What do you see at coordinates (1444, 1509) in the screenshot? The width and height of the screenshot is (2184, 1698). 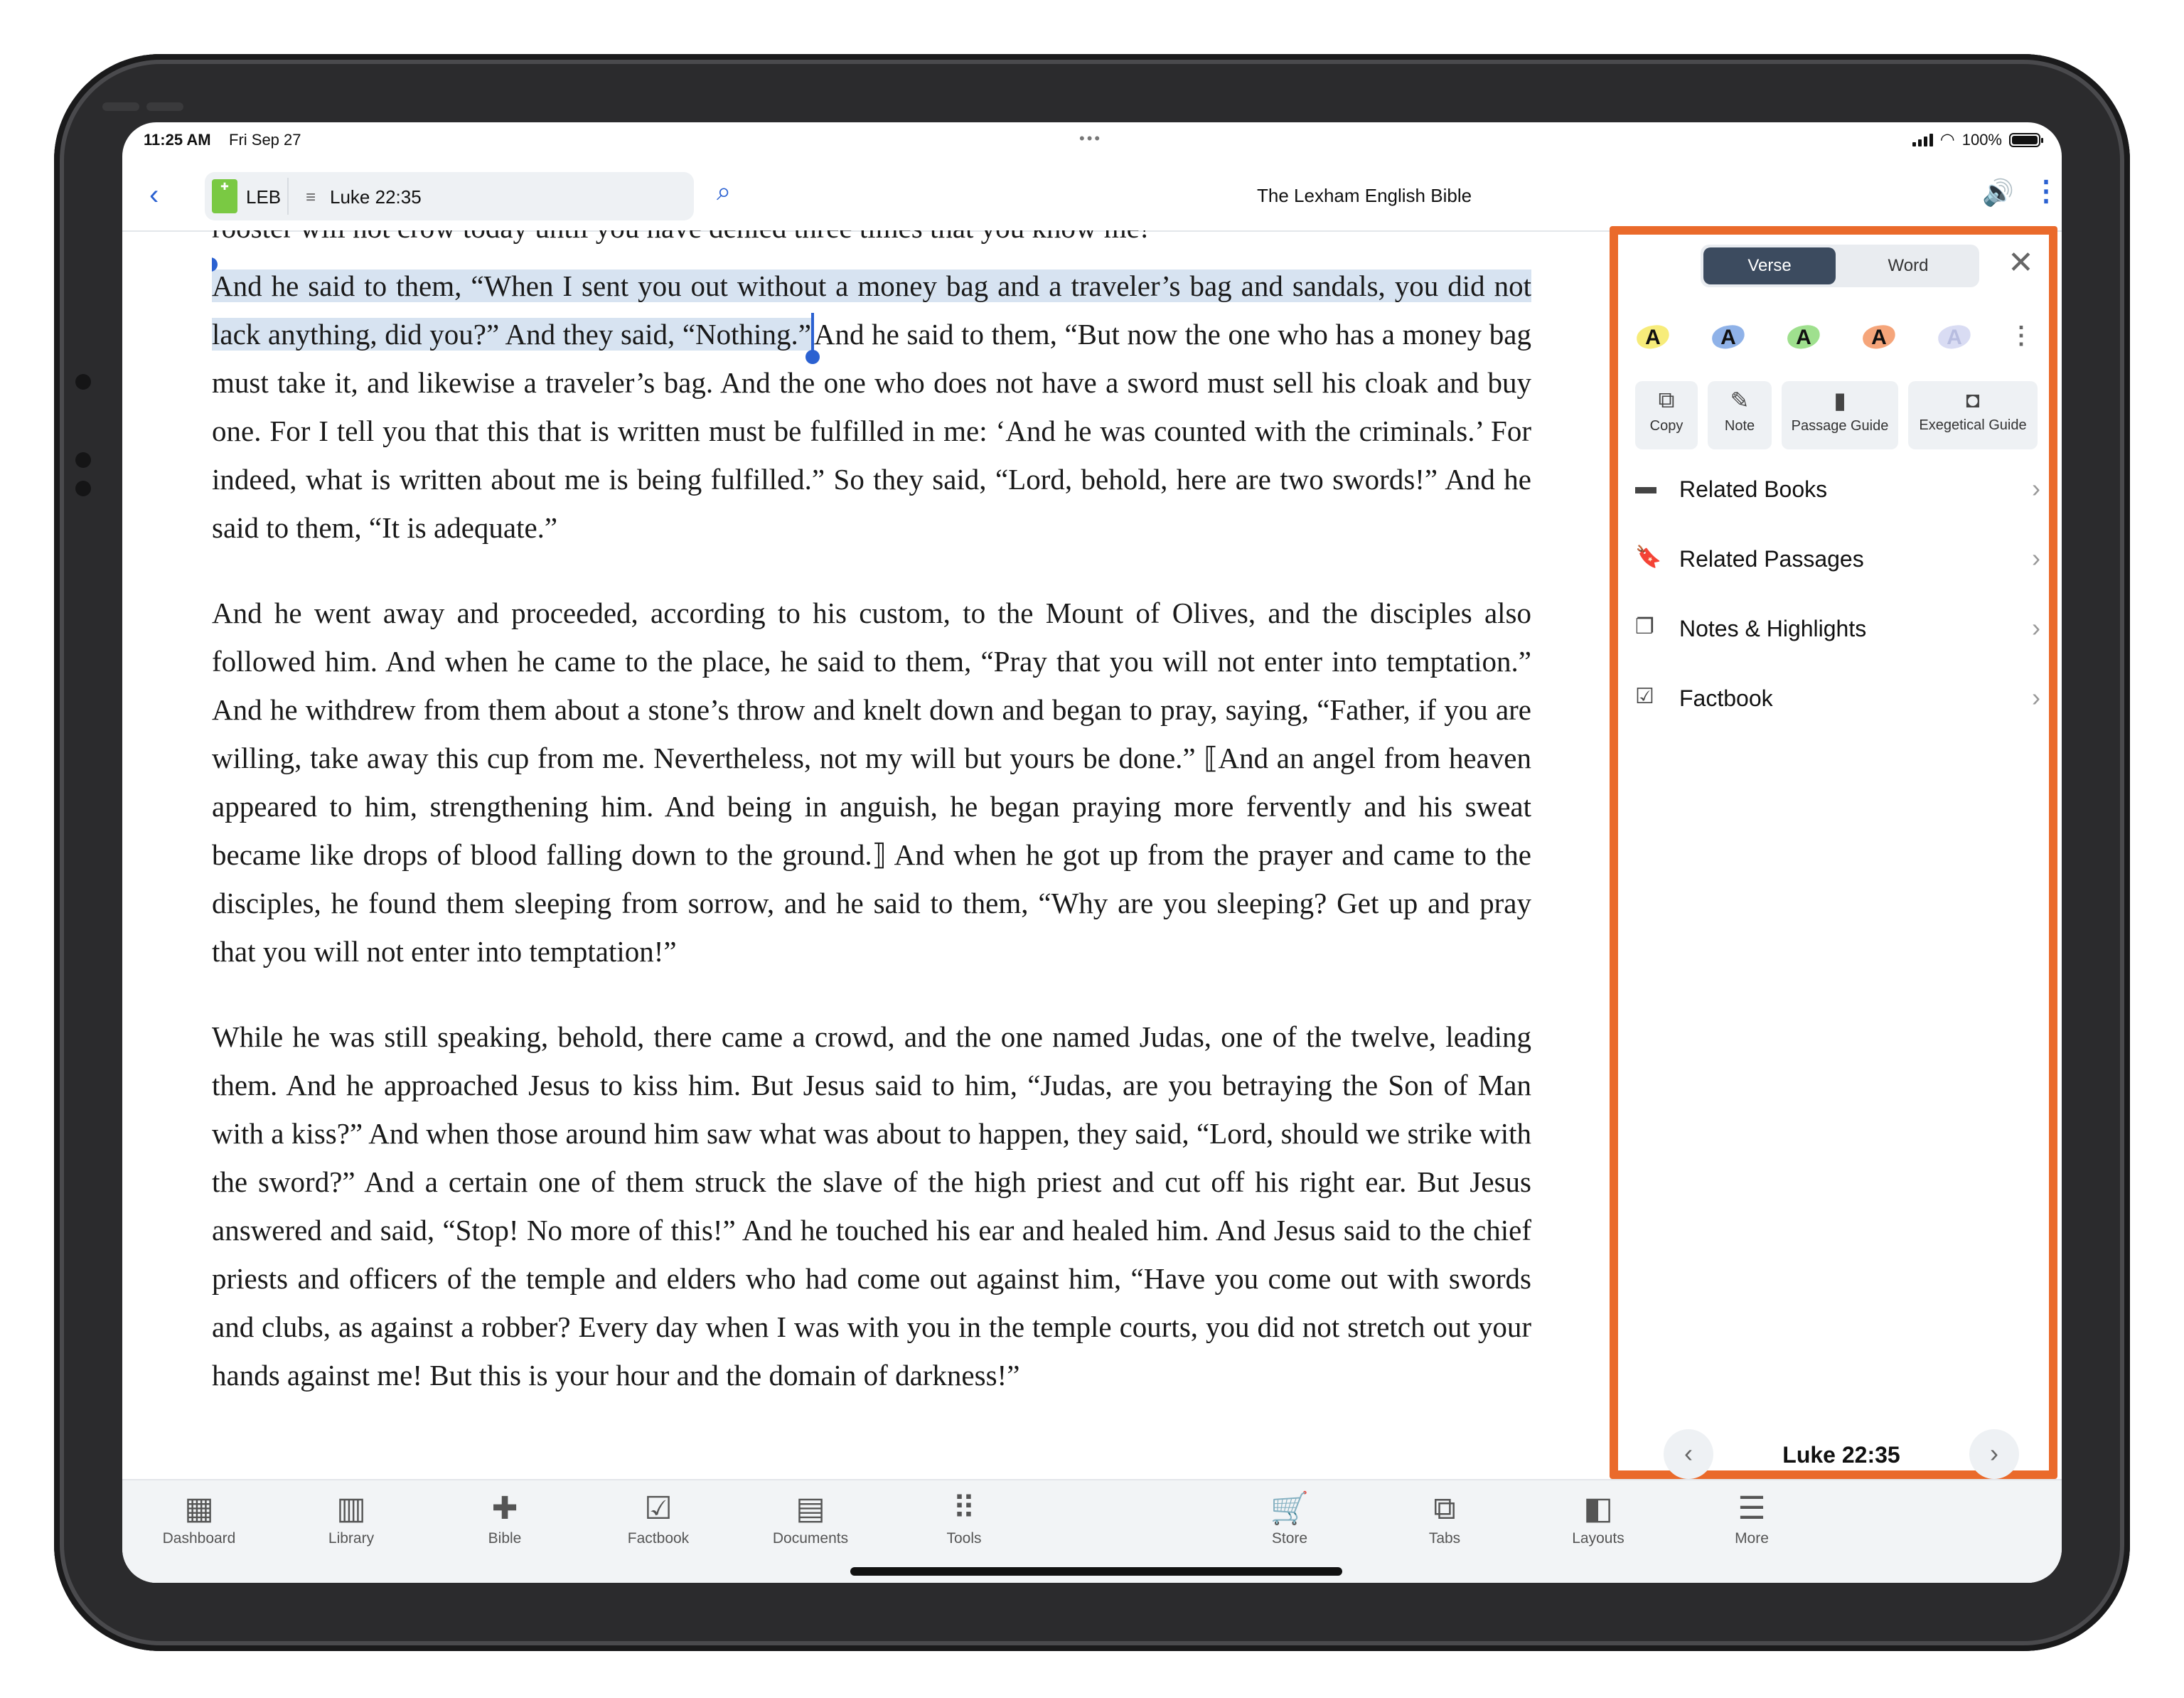 I see `tabs-icon: ⧉` at bounding box center [1444, 1509].